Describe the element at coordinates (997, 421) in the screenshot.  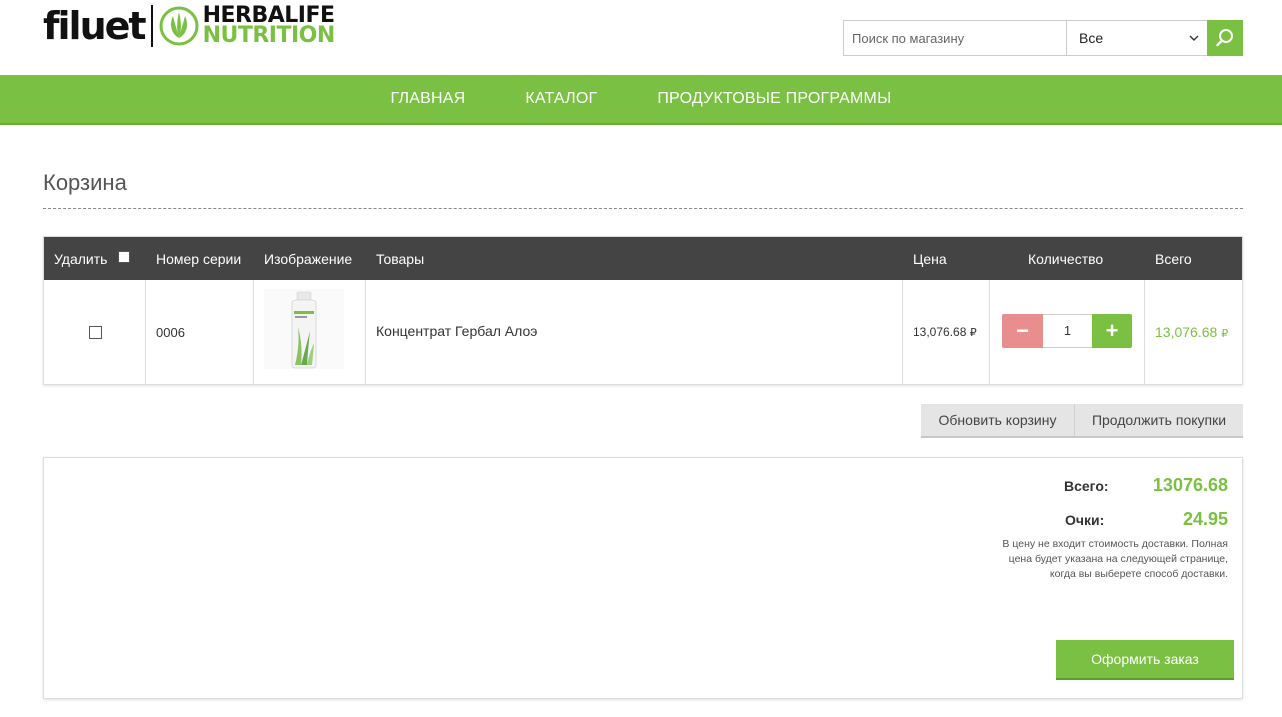
I see `update-cart-button: Обновить корзину` at that location.